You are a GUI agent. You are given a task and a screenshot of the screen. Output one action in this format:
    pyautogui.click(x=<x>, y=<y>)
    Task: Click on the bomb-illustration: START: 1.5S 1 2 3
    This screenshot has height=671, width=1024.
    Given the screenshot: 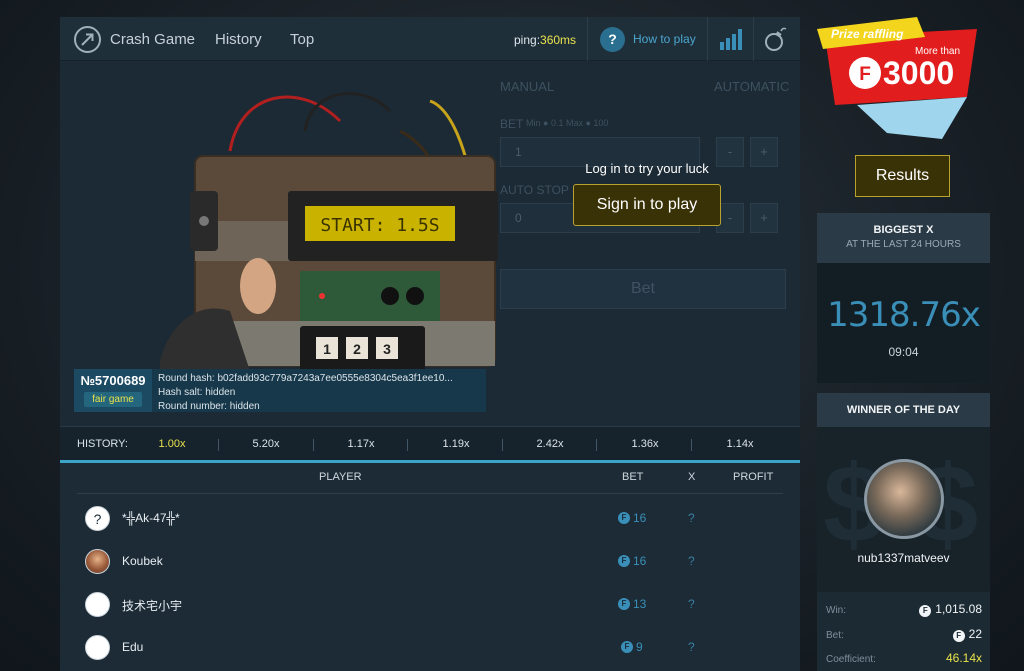 What is the action you would take?
    pyautogui.click(x=329, y=231)
    